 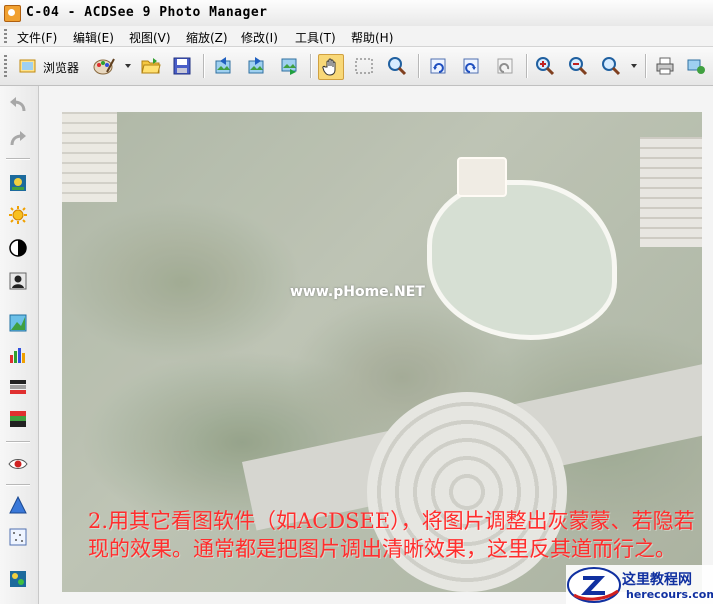 I want to click on color-triangle-icon, so click(x=18, y=505).